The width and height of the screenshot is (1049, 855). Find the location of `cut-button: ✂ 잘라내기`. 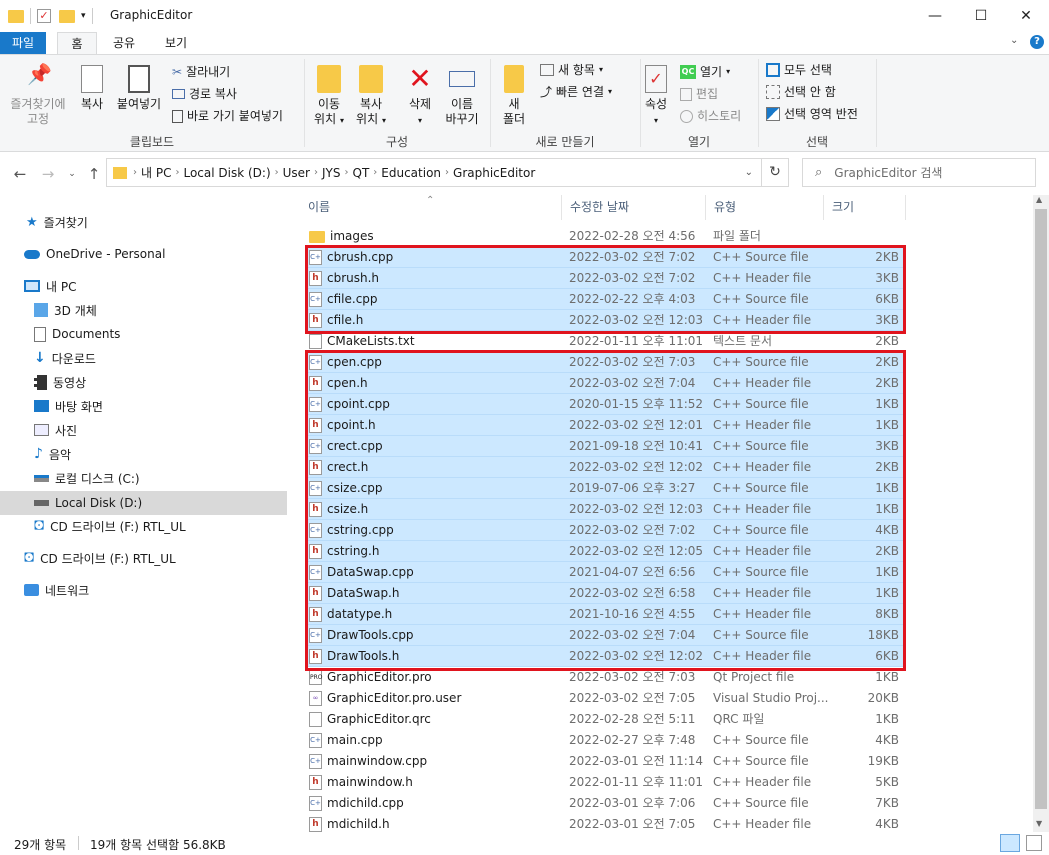

cut-button: ✂ 잘라내기 is located at coordinates (201, 72).